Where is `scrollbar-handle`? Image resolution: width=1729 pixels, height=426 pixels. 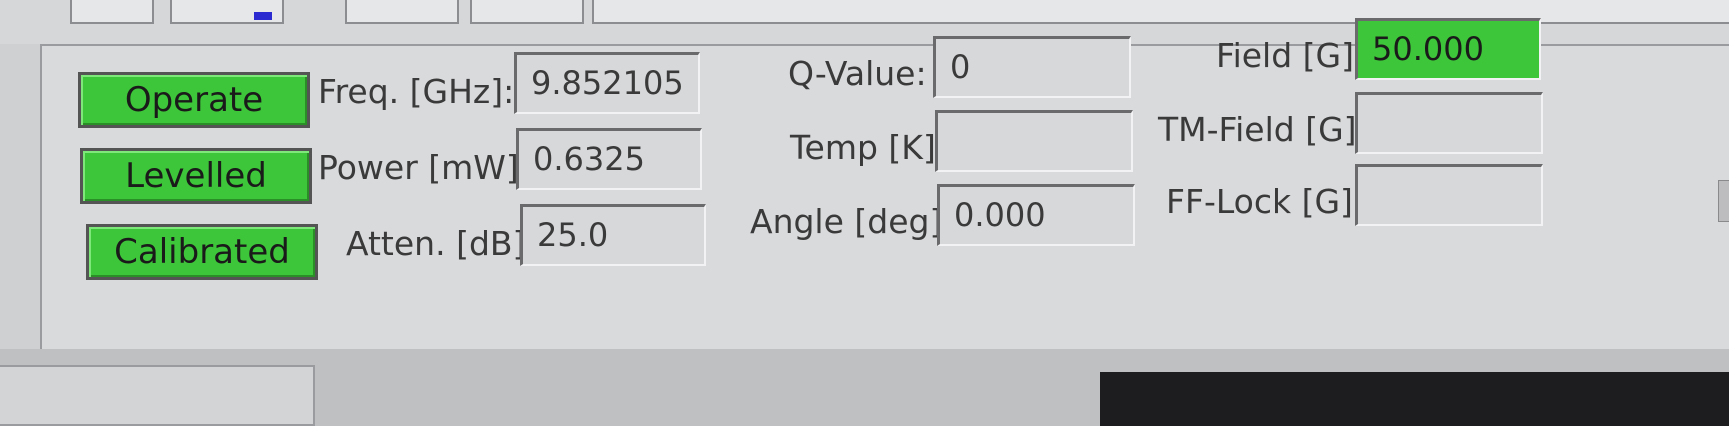
scrollbar-handle is located at coordinates (1723, 201).